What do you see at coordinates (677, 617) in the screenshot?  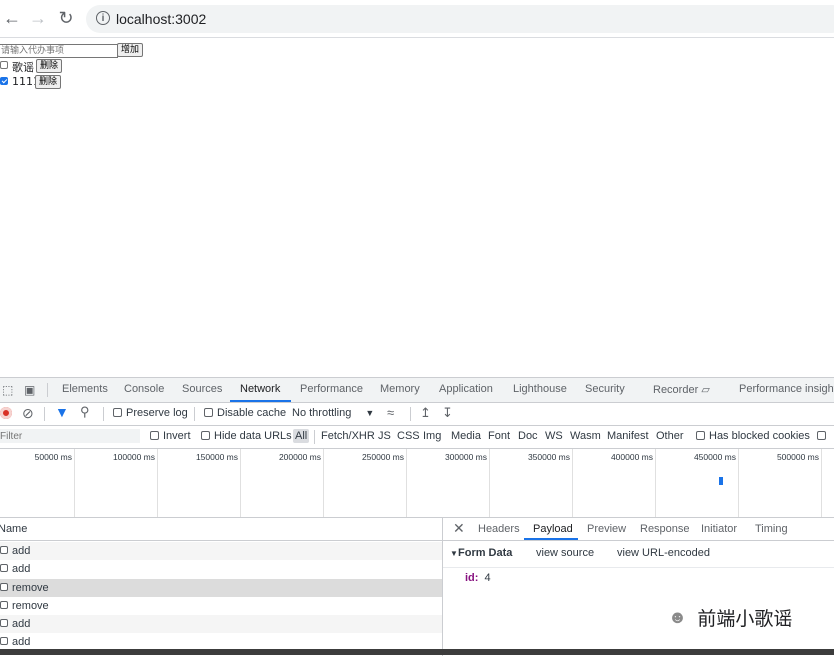 I see `wechat-icon: ☻` at bounding box center [677, 617].